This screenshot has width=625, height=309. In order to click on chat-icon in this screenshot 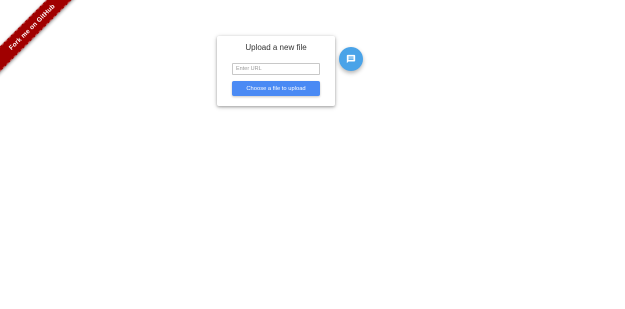, I will do `click(351, 59)`.